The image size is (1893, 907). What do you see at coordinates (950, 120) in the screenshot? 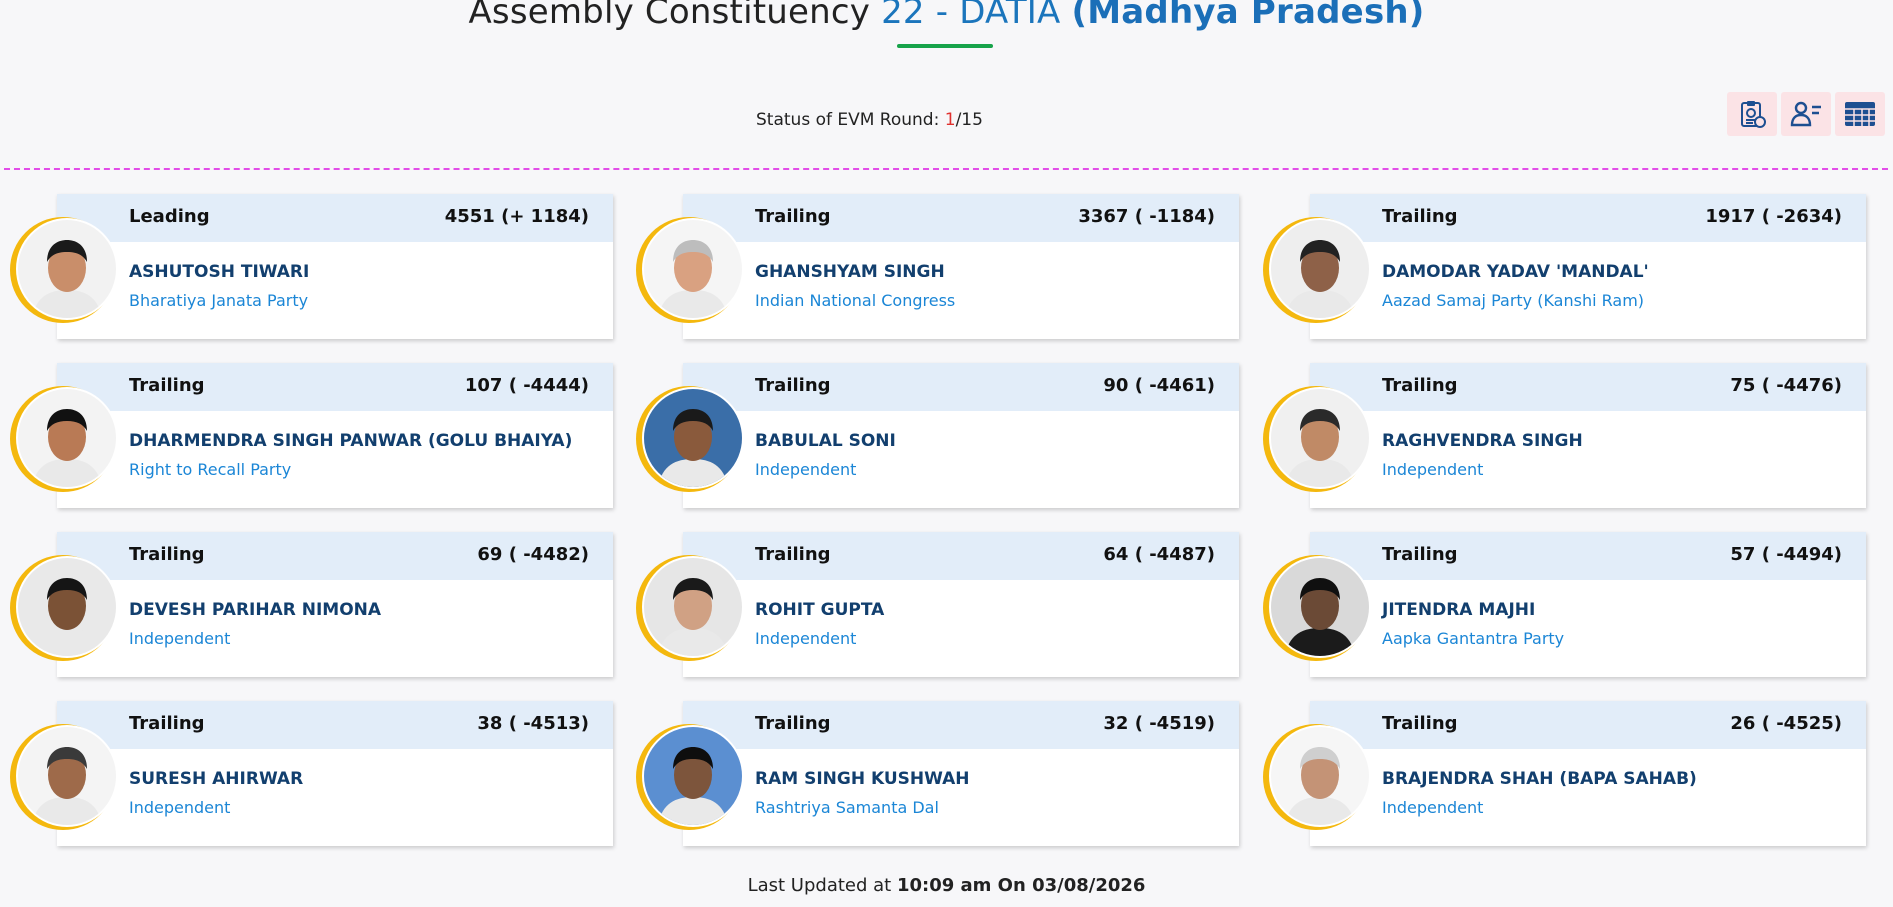
I see `evm-round-current: 1` at bounding box center [950, 120].